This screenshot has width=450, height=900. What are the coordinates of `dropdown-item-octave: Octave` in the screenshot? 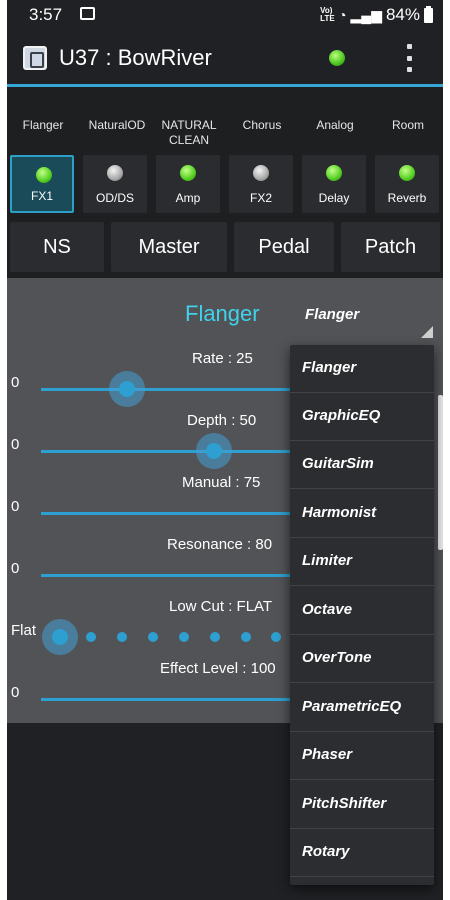 It's located at (362, 611).